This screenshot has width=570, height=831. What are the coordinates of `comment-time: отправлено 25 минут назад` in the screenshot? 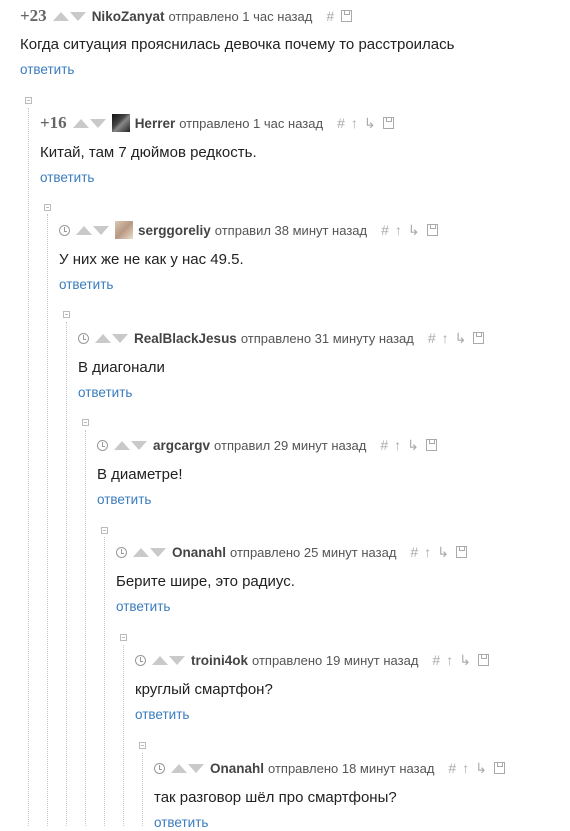 It's located at (313, 552).